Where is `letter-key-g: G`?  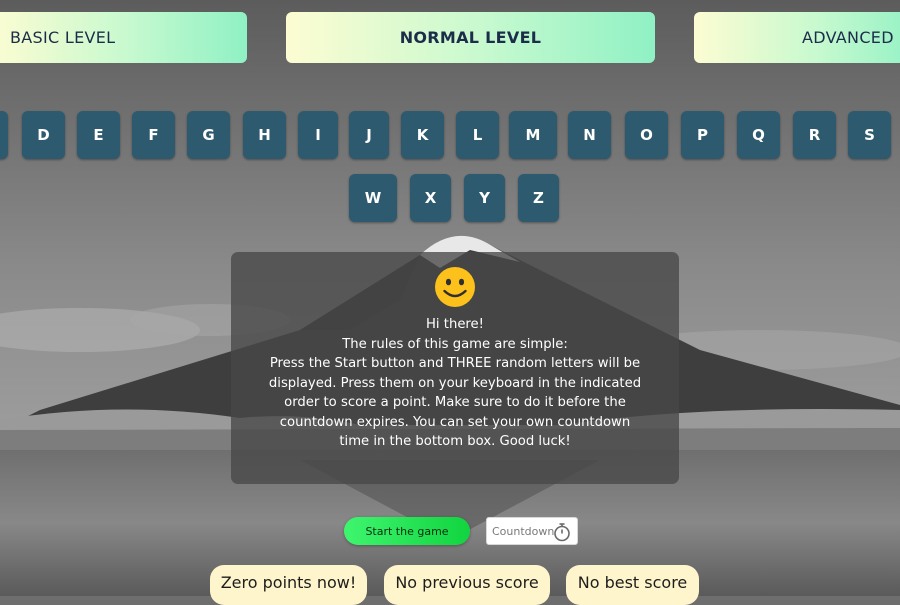
letter-key-g: G is located at coordinates (208, 135).